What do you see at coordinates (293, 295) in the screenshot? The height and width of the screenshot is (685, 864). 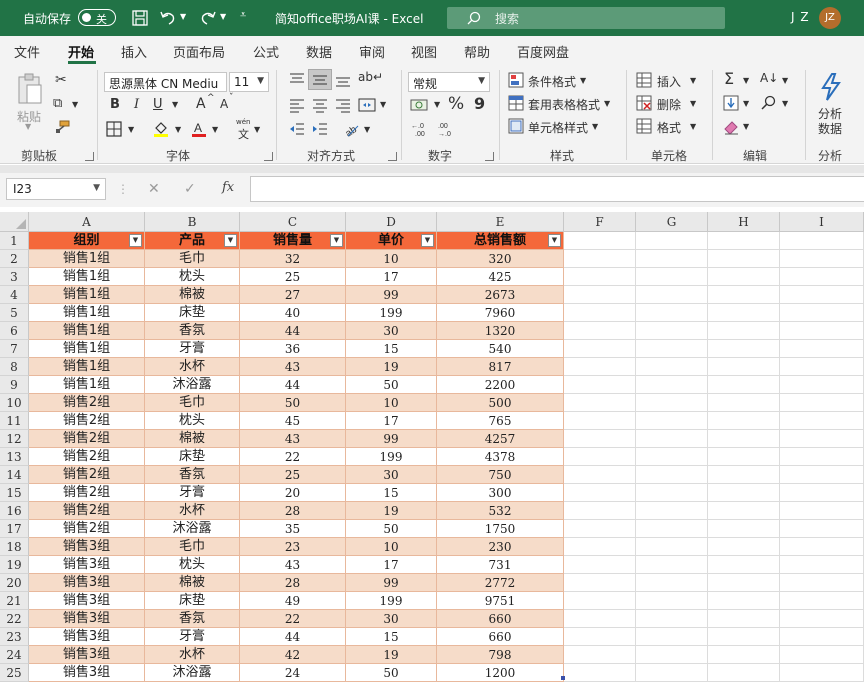 I see `table-cell: 27` at bounding box center [293, 295].